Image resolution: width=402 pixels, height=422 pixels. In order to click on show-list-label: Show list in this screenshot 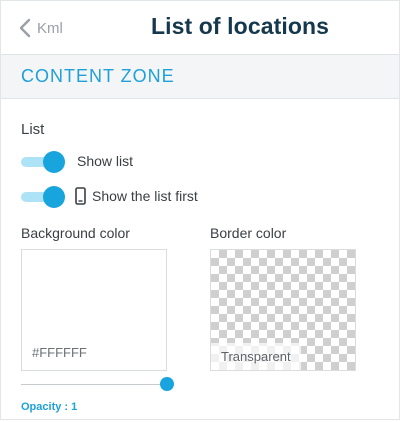, I will do `click(105, 161)`.